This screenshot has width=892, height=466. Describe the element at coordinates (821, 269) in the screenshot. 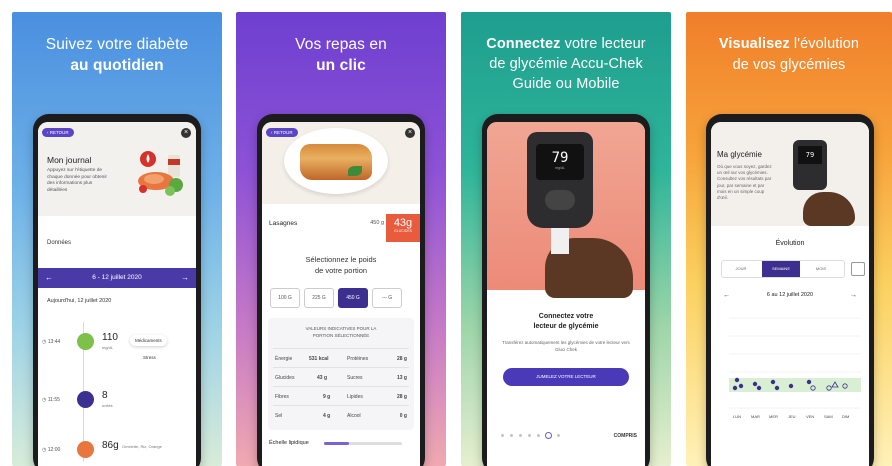

I see `tab-mois: MOIS` at that location.